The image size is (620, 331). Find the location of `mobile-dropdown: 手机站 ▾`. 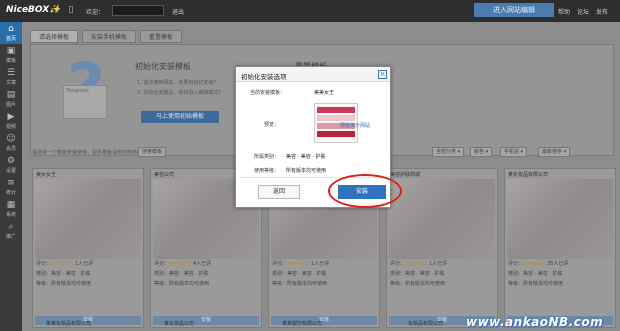

mobile-dropdown: 手机站 ▾ is located at coordinates (514, 152).